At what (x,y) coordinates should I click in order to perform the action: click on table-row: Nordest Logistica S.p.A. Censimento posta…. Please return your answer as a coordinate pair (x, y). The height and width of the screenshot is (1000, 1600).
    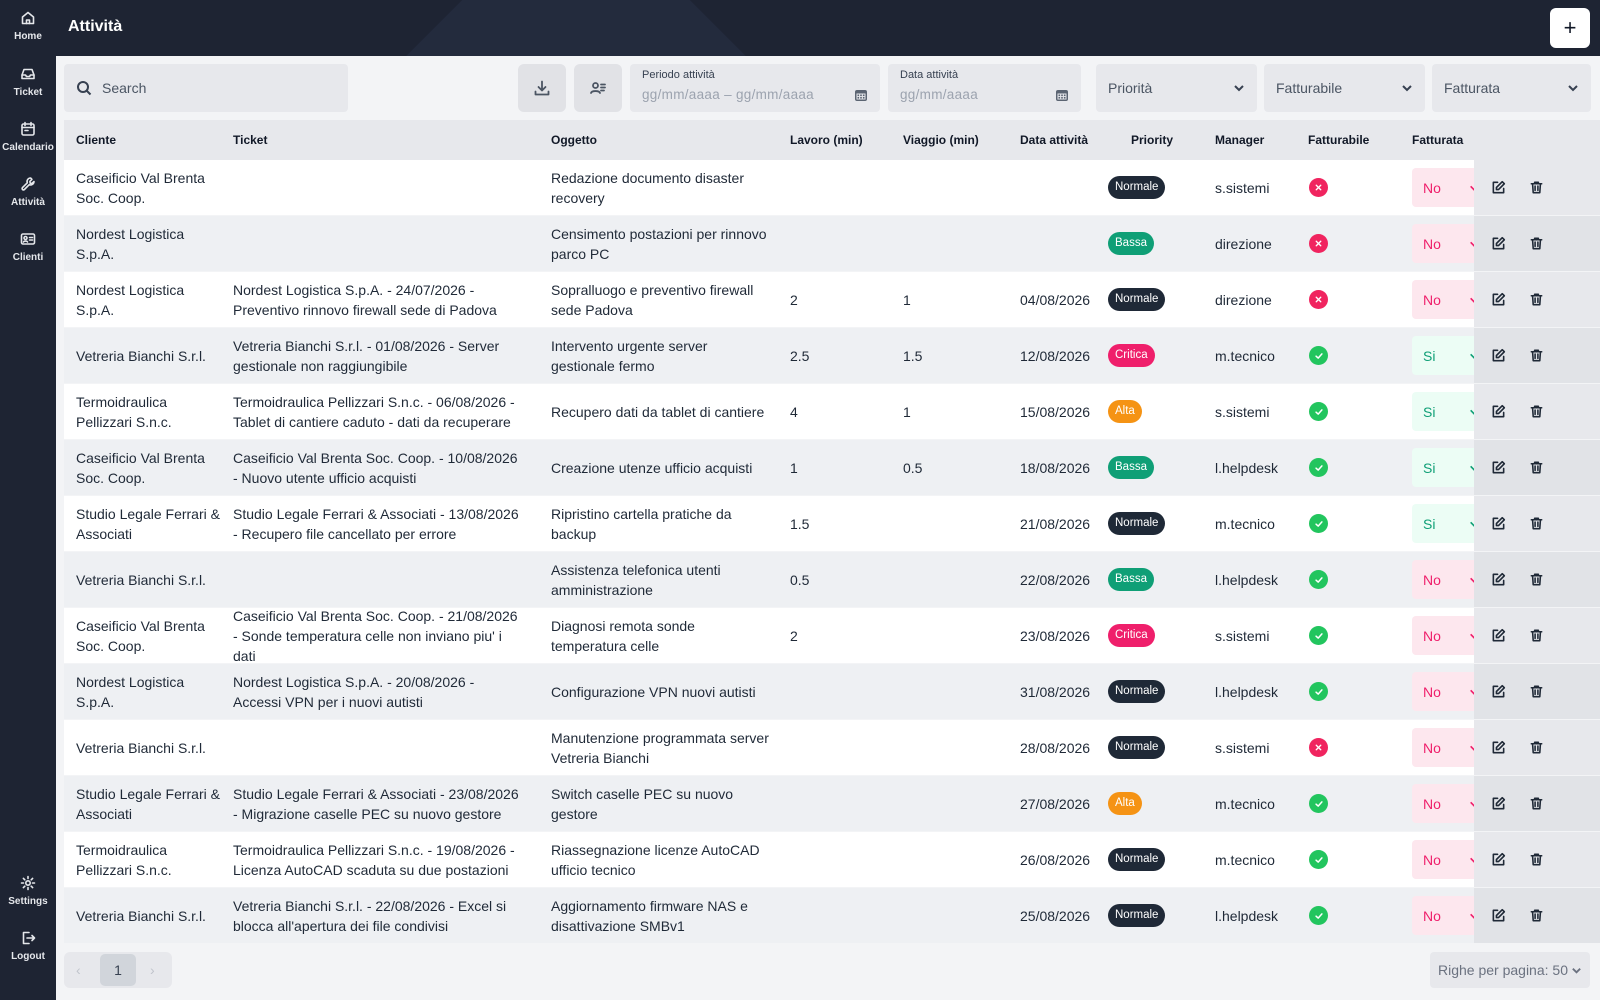
    Looking at the image, I should click on (832, 243).